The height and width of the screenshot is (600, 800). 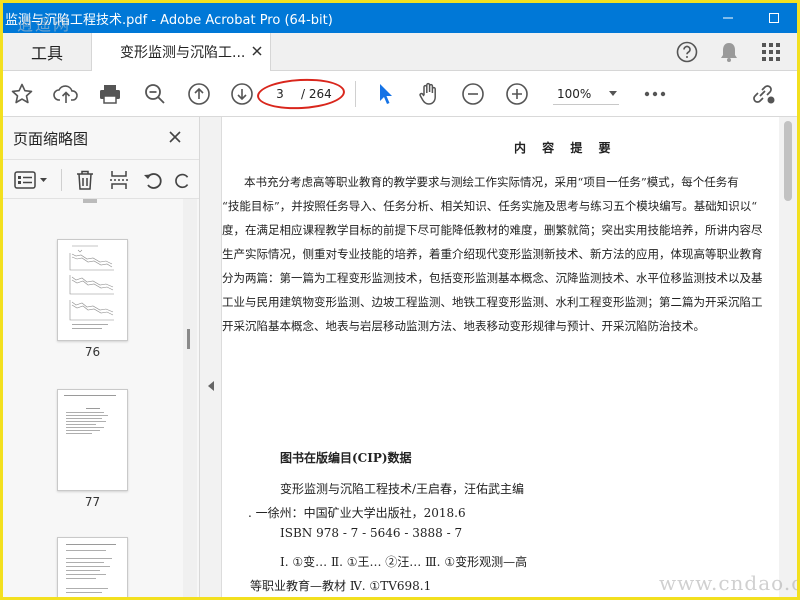 I want to click on page-total: / 264, so click(x=316, y=94).